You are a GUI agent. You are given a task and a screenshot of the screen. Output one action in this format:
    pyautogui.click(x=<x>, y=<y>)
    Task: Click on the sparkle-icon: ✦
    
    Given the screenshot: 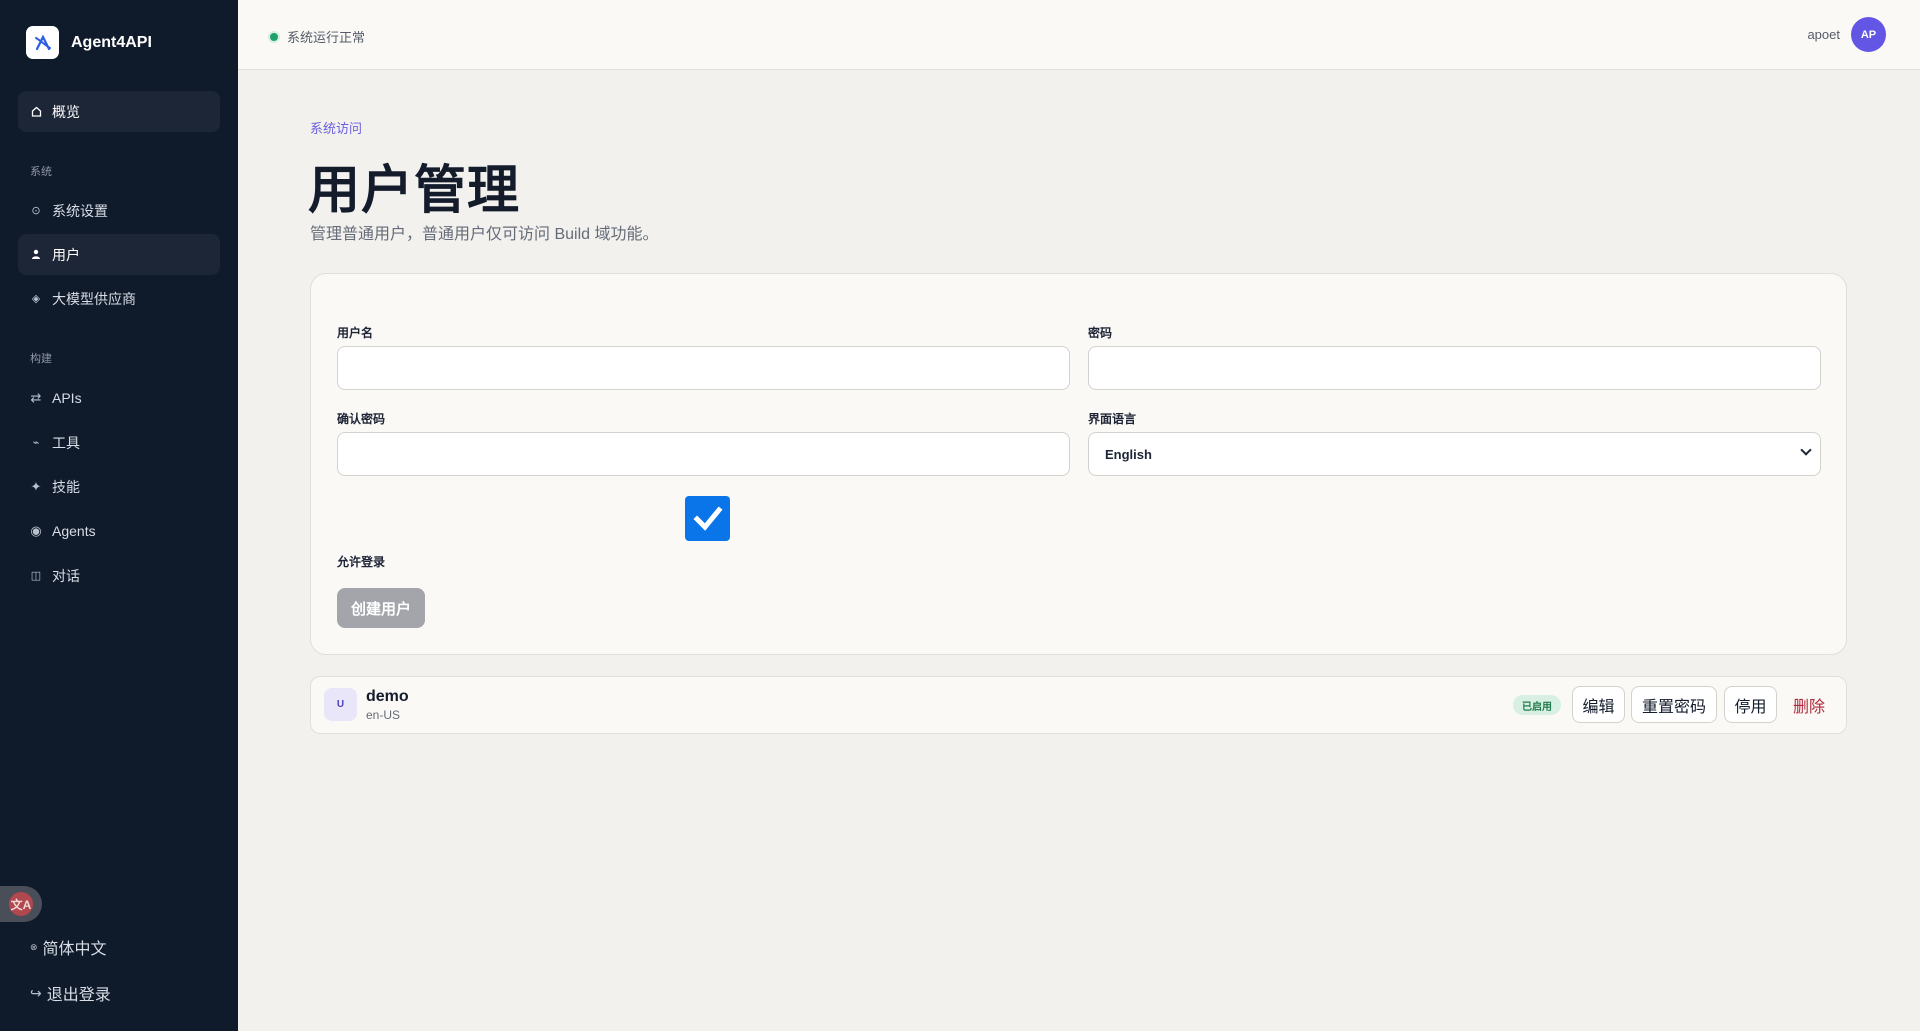 What is the action you would take?
    pyautogui.click(x=36, y=486)
    